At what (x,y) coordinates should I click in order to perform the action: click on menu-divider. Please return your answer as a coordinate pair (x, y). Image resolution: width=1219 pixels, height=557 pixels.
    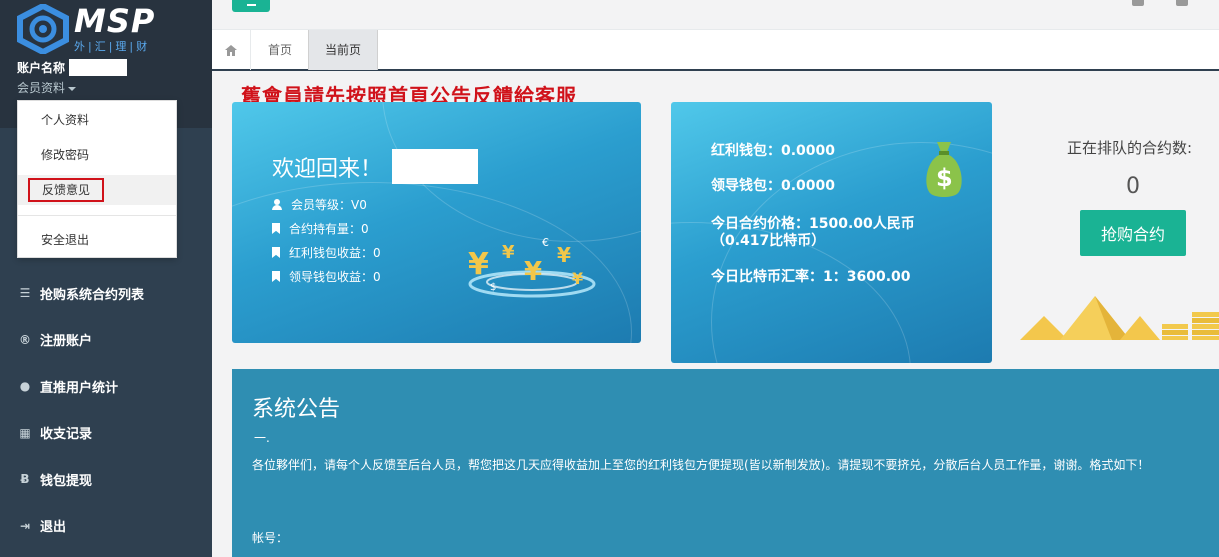
    Looking at the image, I should click on (97, 215).